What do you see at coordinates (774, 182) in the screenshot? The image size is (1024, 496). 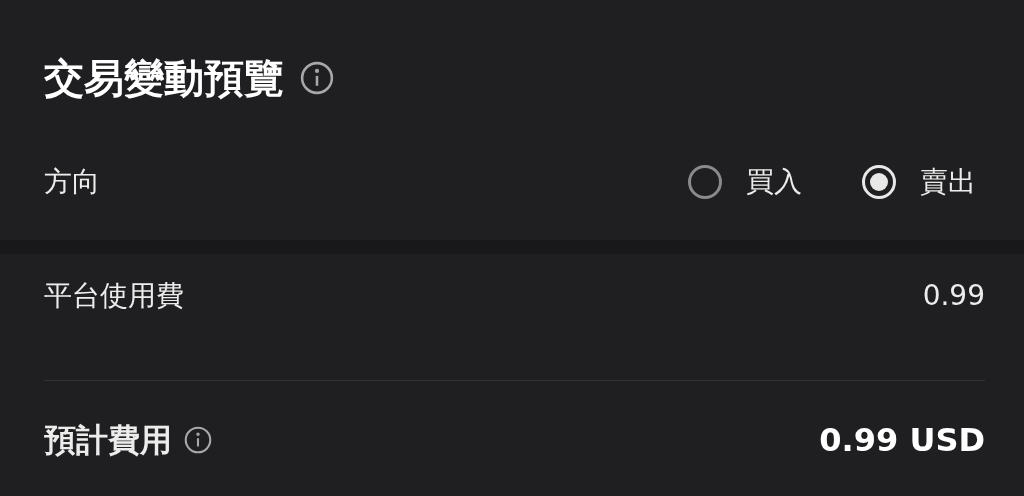 I see `option-label: 買入` at bounding box center [774, 182].